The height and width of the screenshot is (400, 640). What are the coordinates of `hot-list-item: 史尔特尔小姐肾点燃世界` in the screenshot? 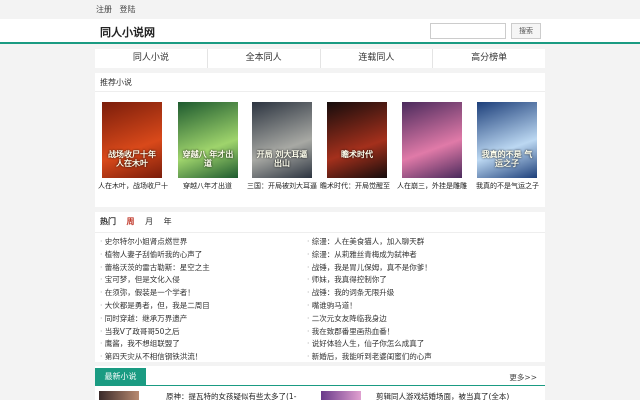 It's located at (207, 242).